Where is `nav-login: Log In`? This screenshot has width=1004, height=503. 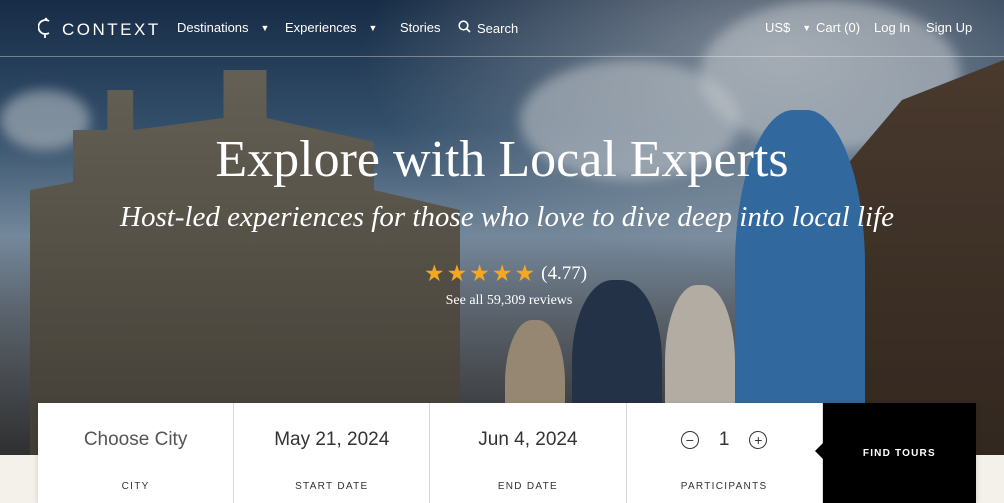
nav-login: Log In is located at coordinates (892, 27).